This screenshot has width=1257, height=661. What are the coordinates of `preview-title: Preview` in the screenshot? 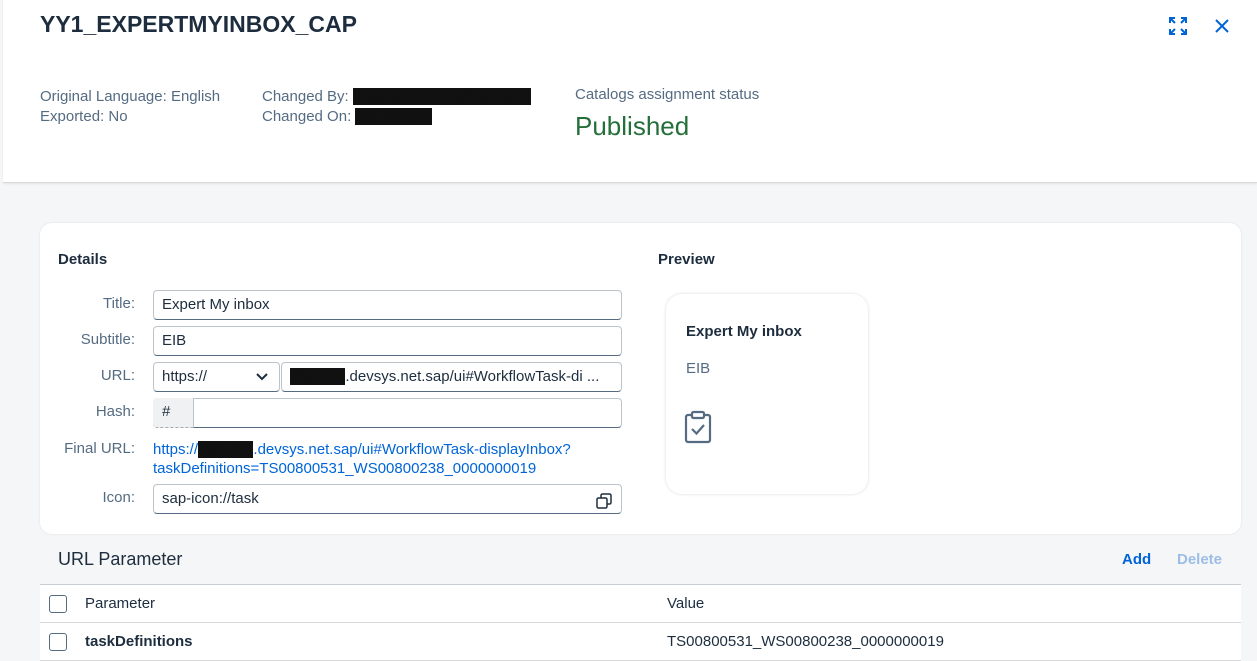 It's located at (686, 259).